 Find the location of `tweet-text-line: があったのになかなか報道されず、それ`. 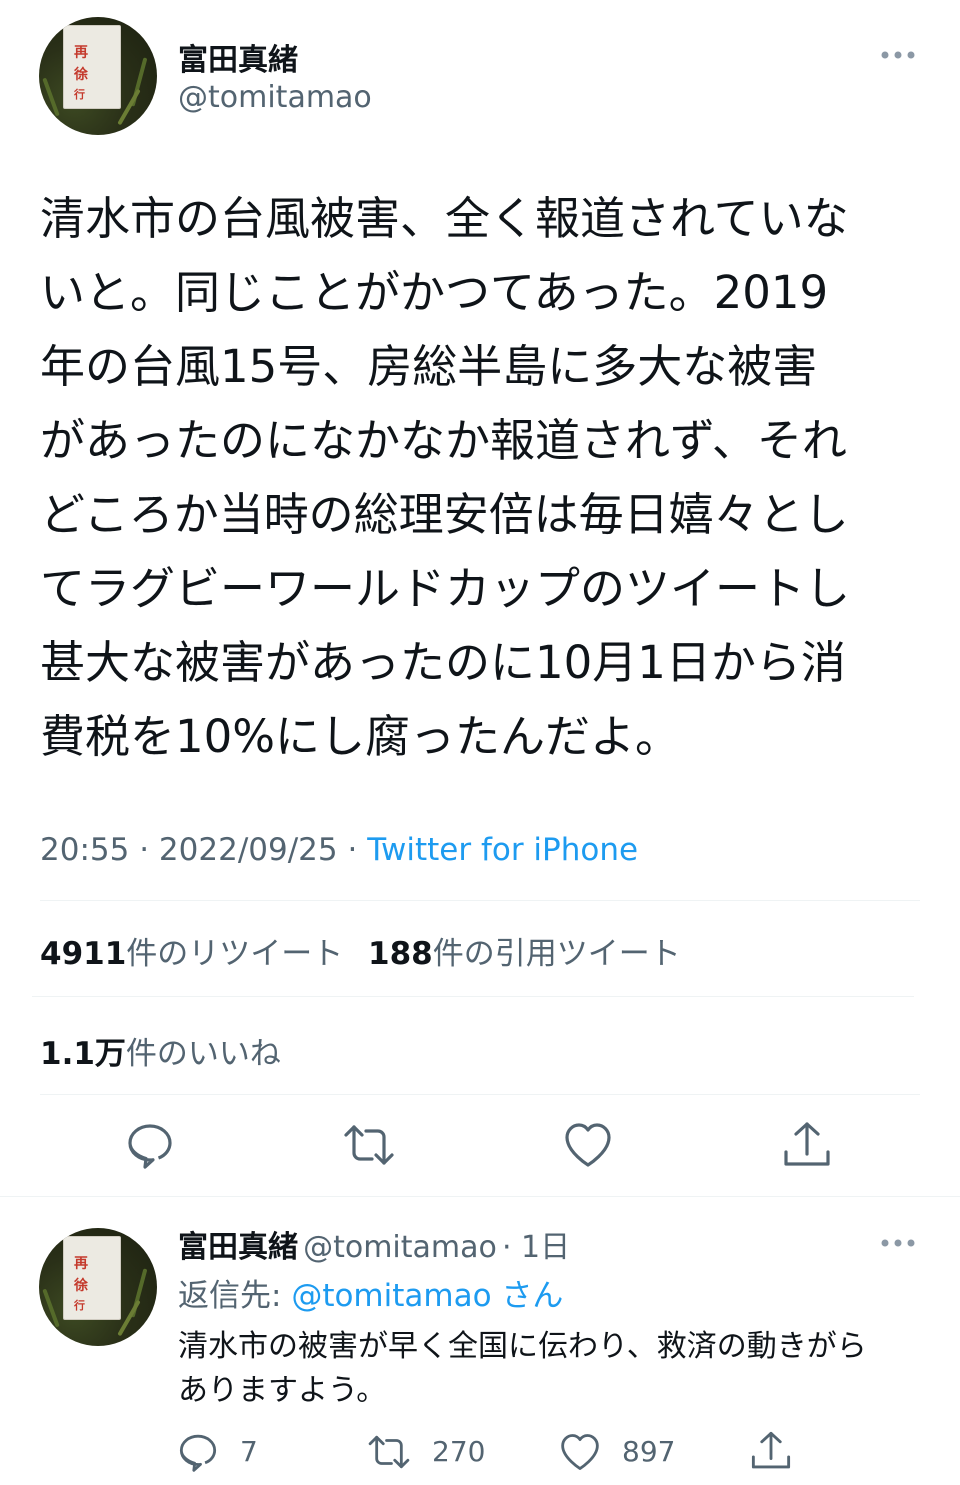

tweet-text-line: があったのになかなか報道されず、それ is located at coordinates (443, 440).